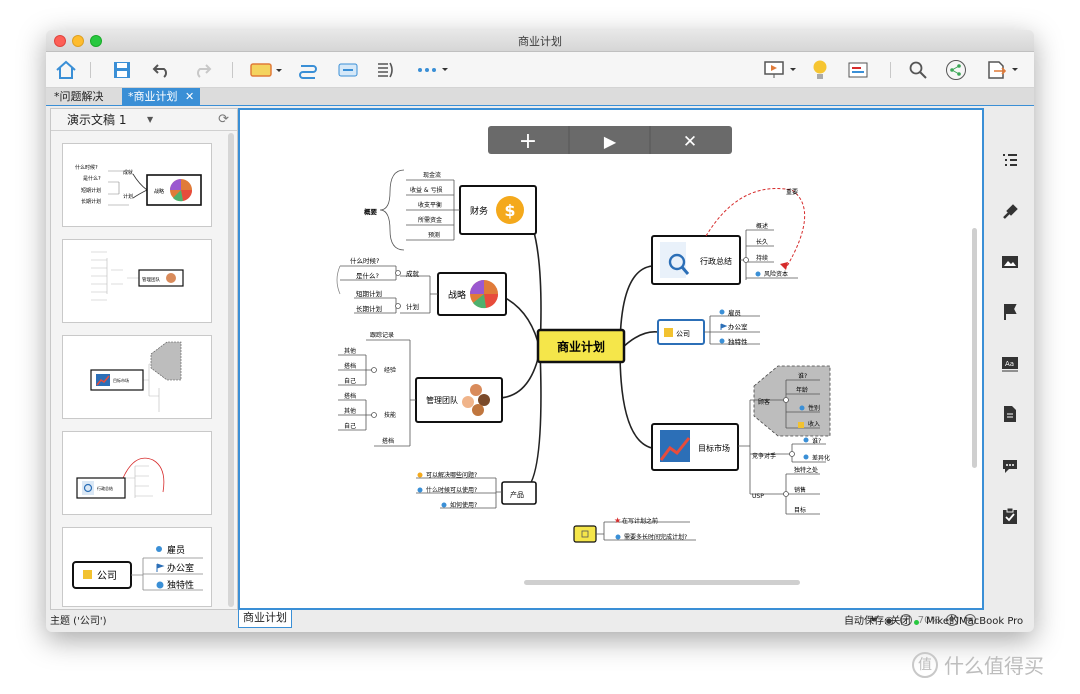 The image size is (1080, 694). What do you see at coordinates (519, 493) in the screenshot?
I see `product-topic: 产品` at bounding box center [519, 493].